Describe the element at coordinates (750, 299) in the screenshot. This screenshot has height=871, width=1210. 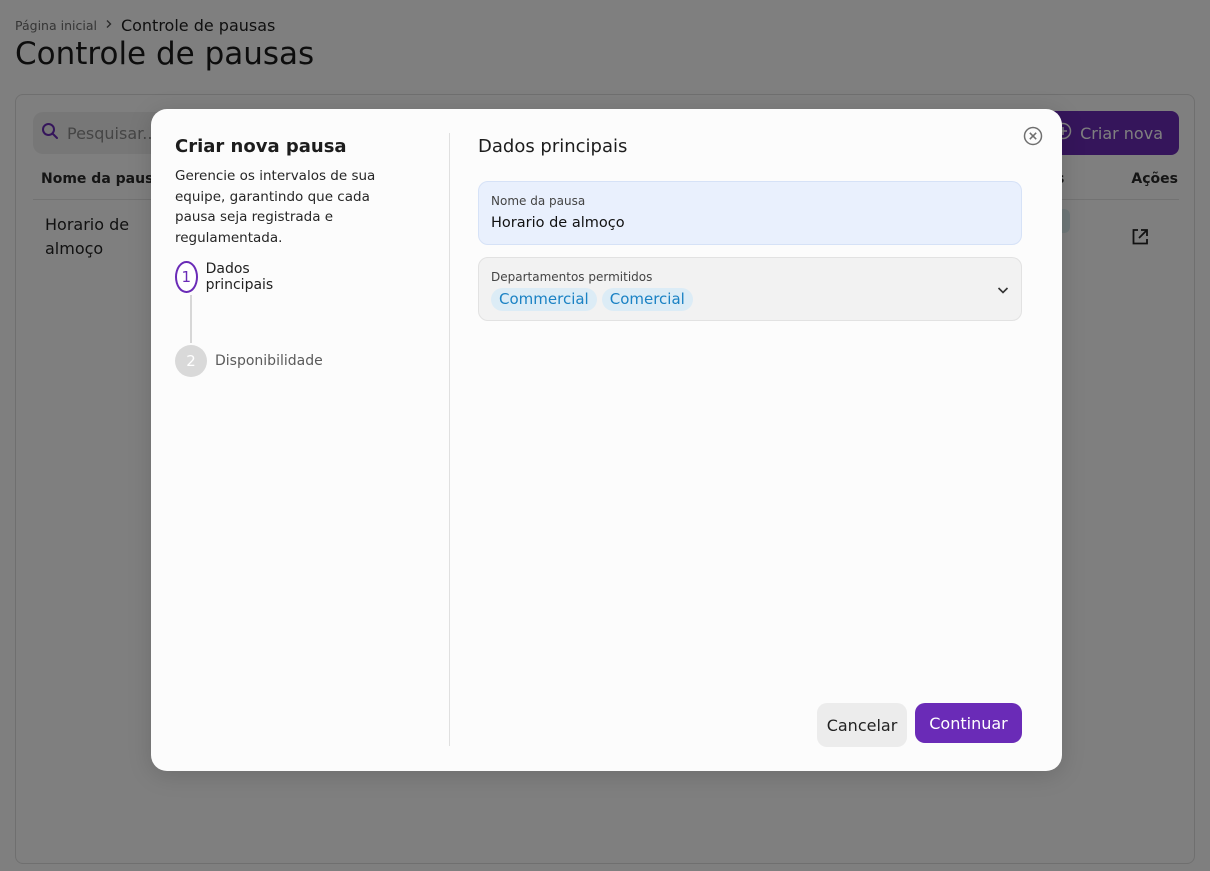
I see `departments-chips: Commercial Comercial` at that location.